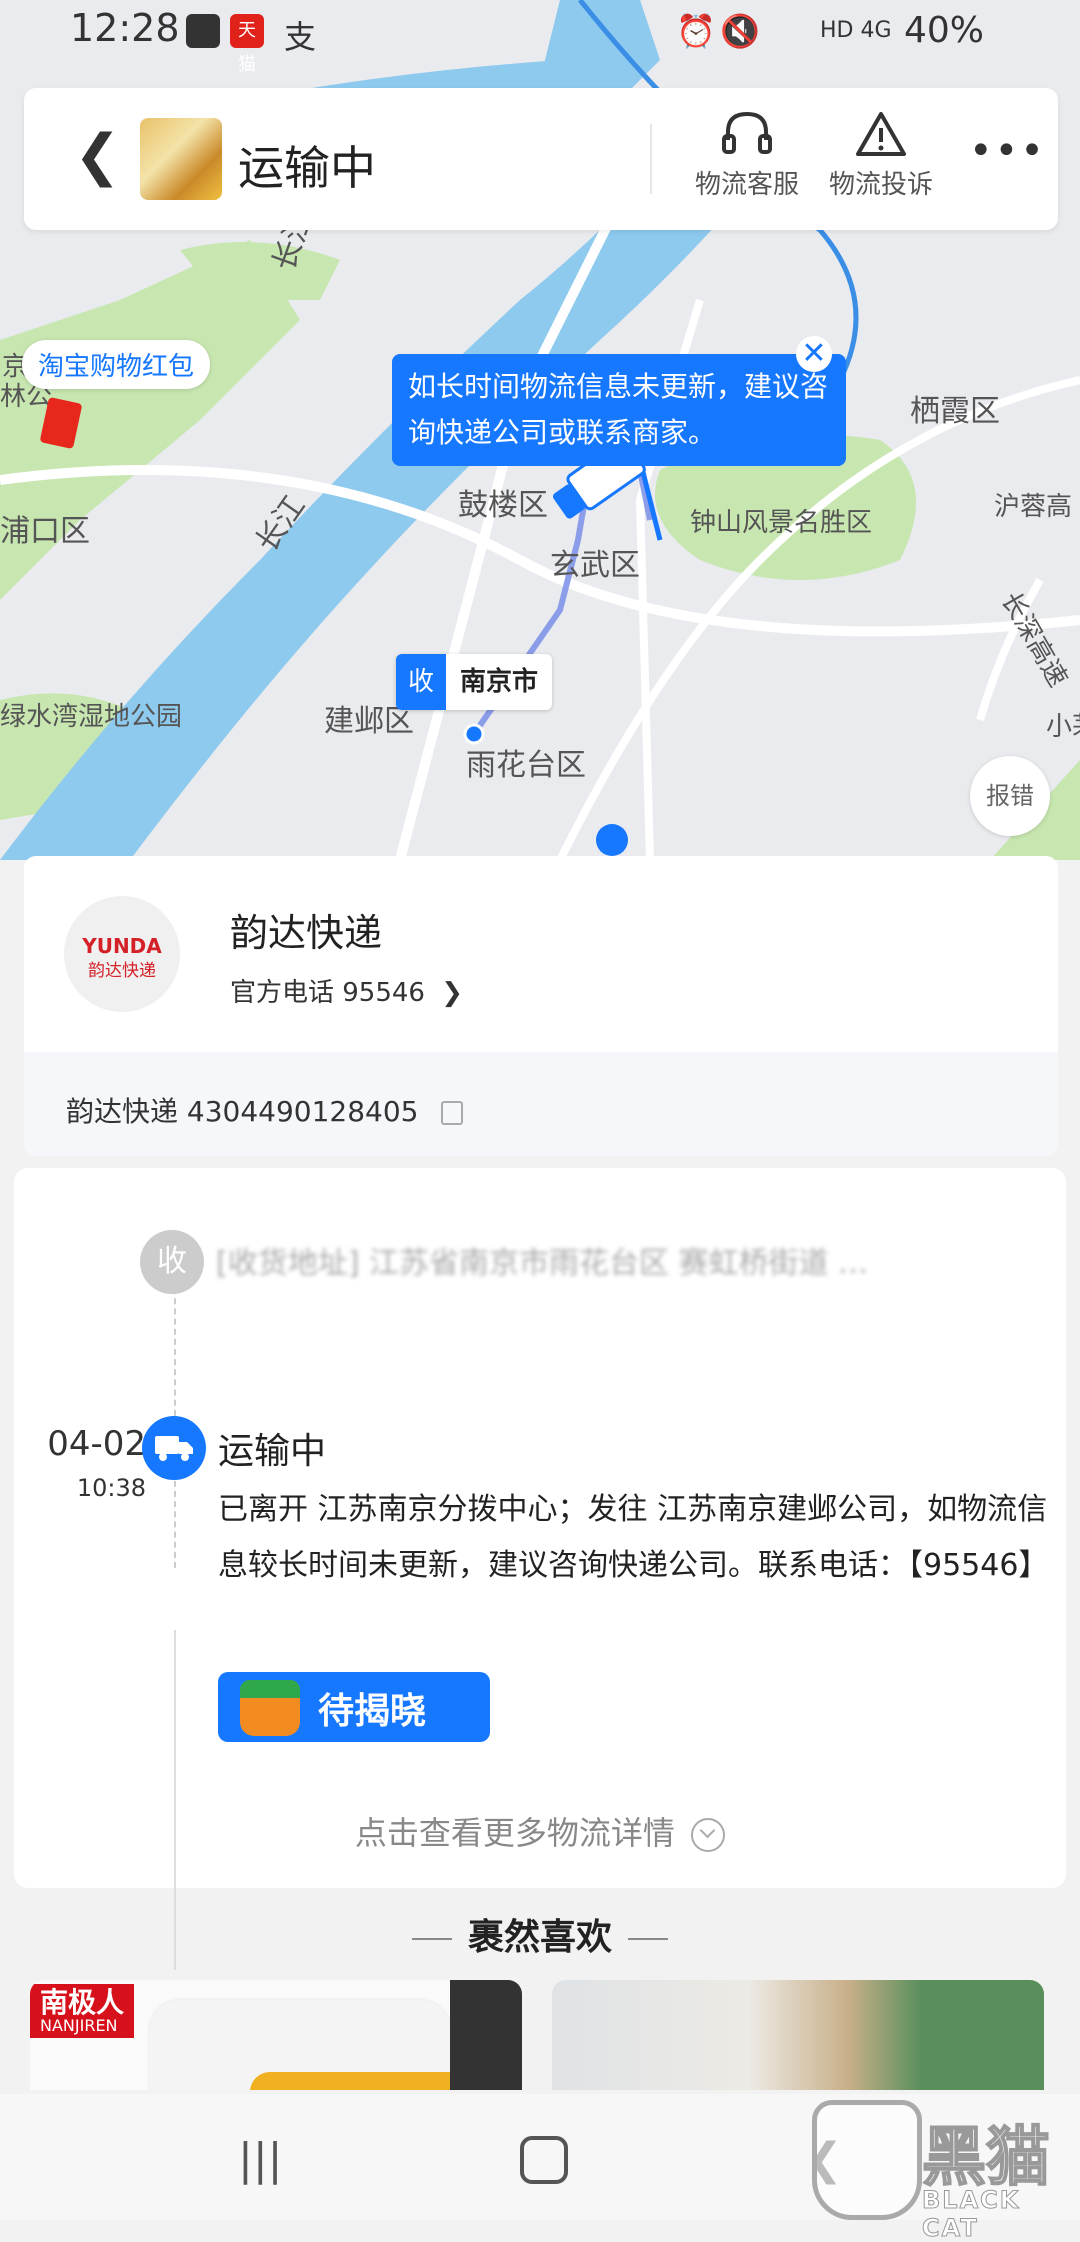  Describe the element at coordinates (746, 185) in the screenshot. I see `logistics-service-label: 物流客服` at that location.